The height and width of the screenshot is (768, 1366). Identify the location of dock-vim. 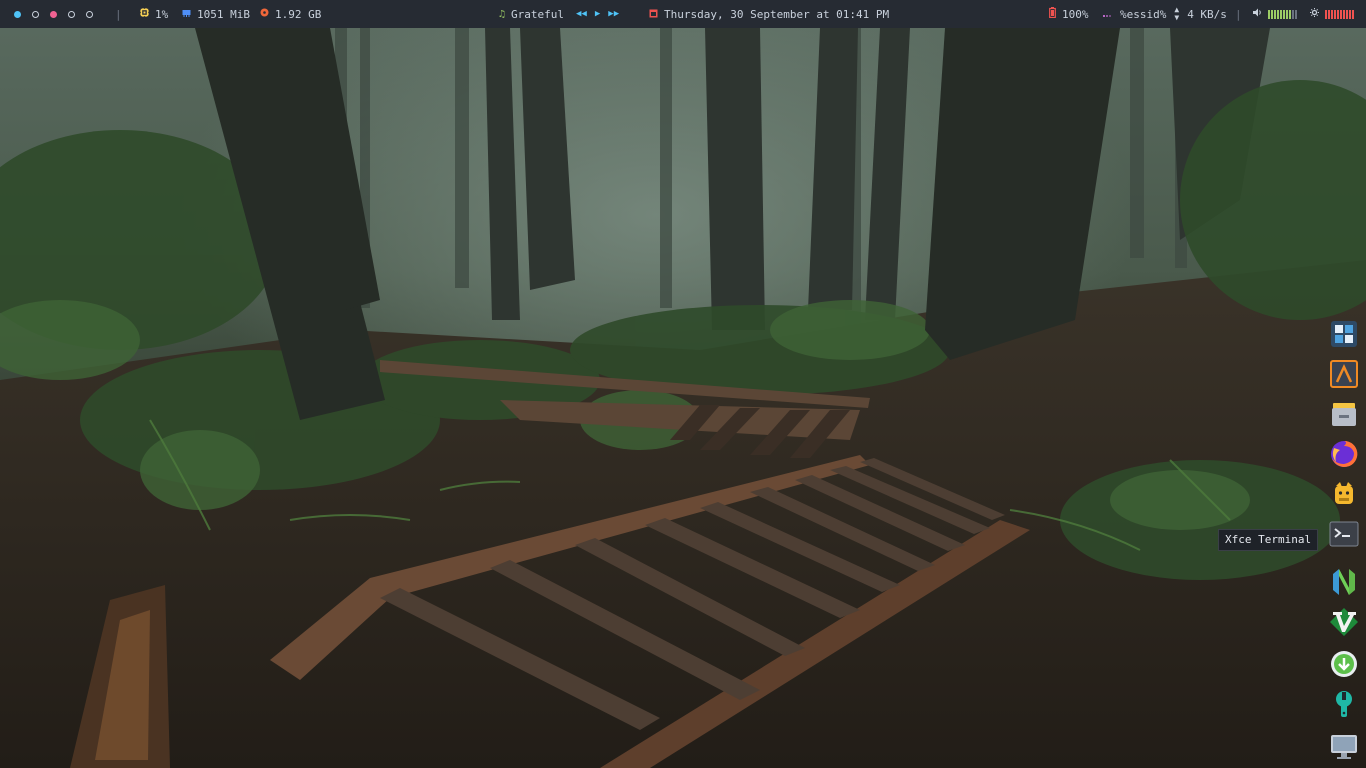
(1344, 622).